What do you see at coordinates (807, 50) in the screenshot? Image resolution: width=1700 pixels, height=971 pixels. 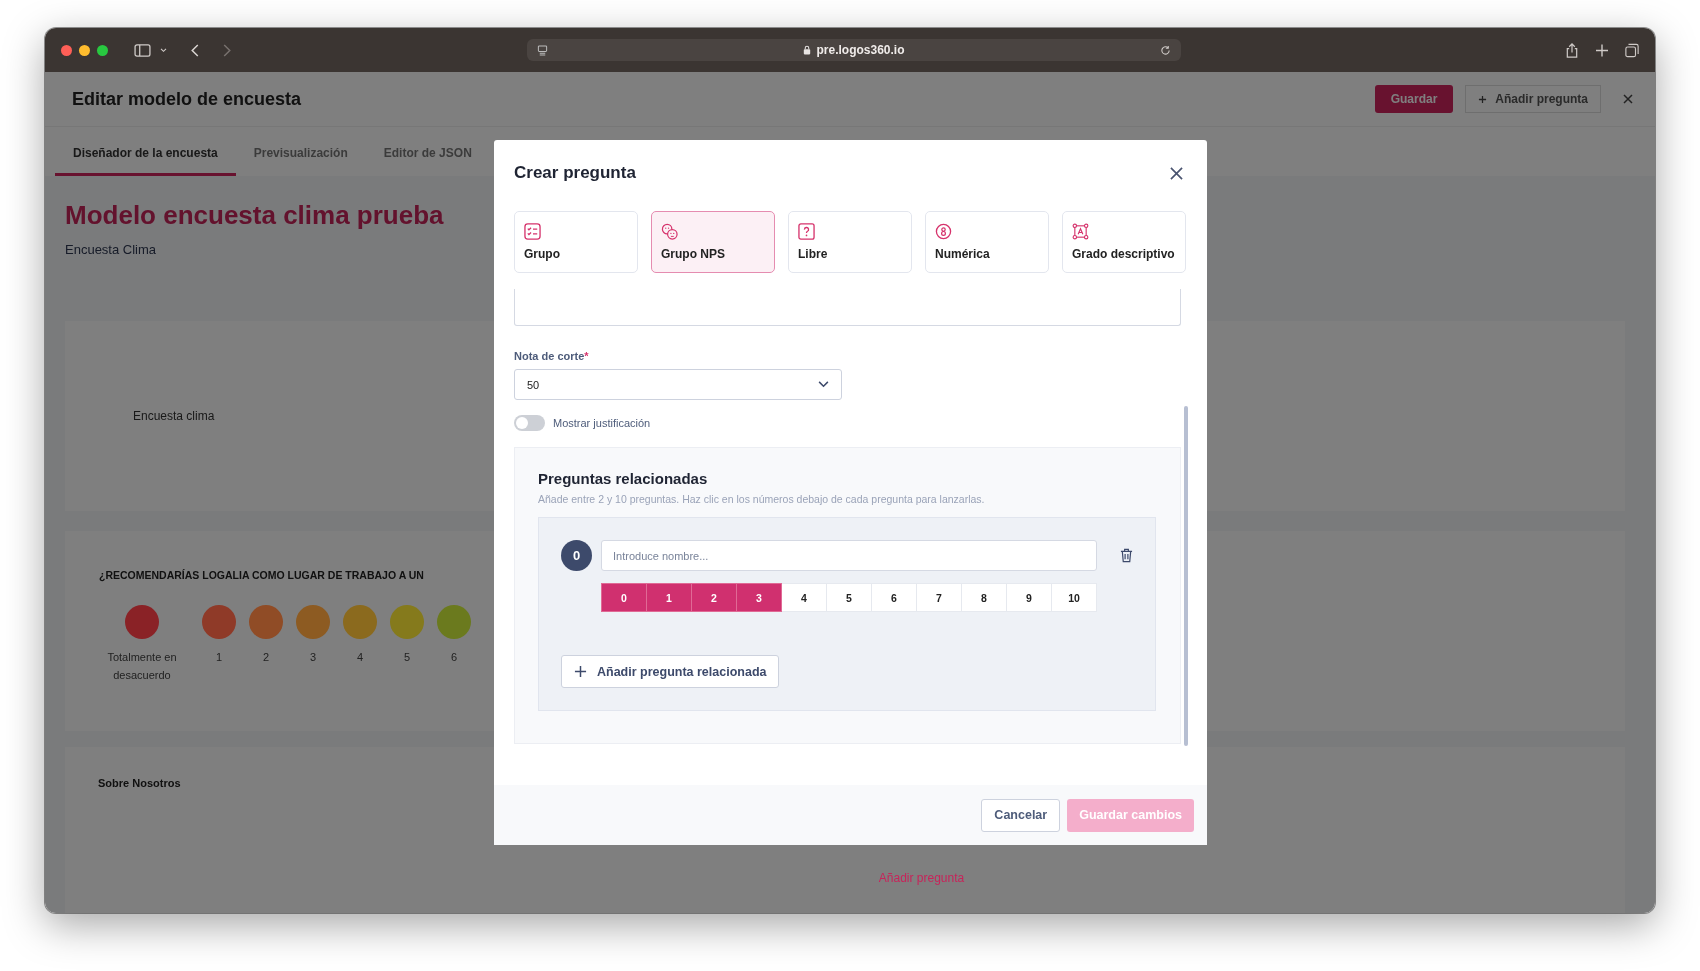 I see `lock-icon` at bounding box center [807, 50].